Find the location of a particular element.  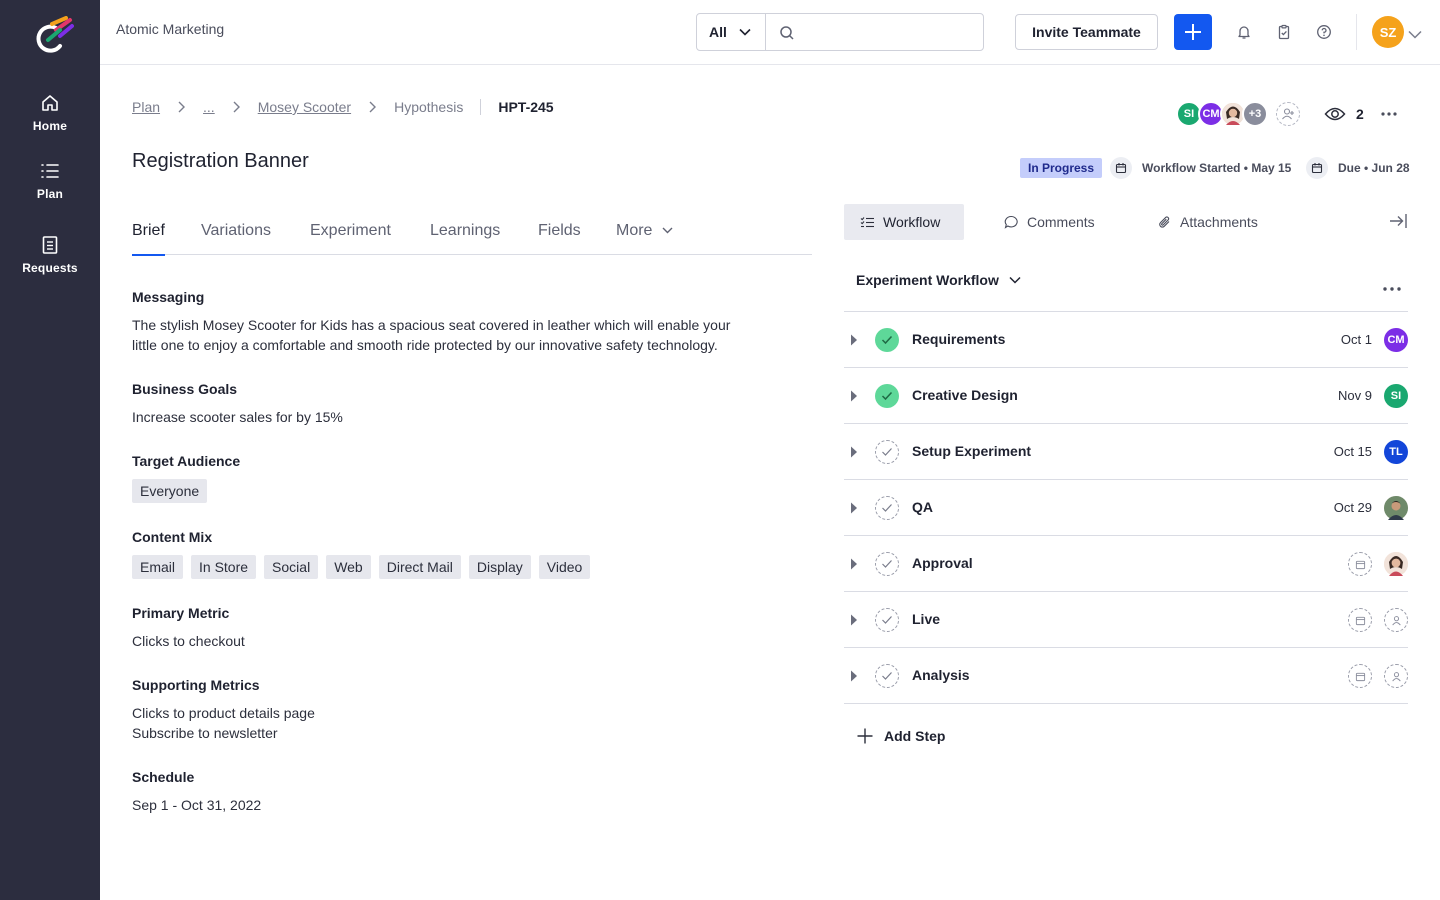

supporting-metric-1: Clicks to product details page is located at coordinates (223, 713).